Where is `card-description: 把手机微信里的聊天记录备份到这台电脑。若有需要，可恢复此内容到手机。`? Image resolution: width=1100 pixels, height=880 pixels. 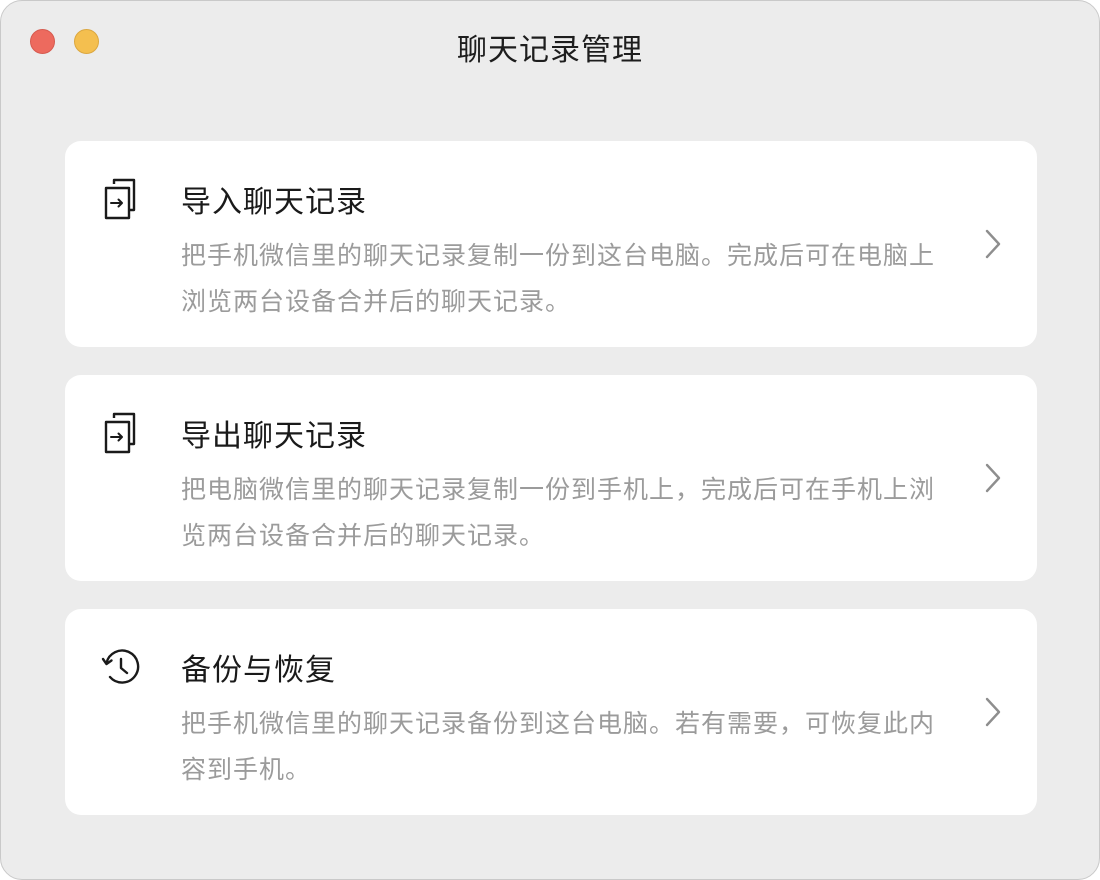 card-description: 把手机微信里的聊天记录备份到这台电脑。若有需要，可恢复此内容到手机。 is located at coordinates (558, 746).